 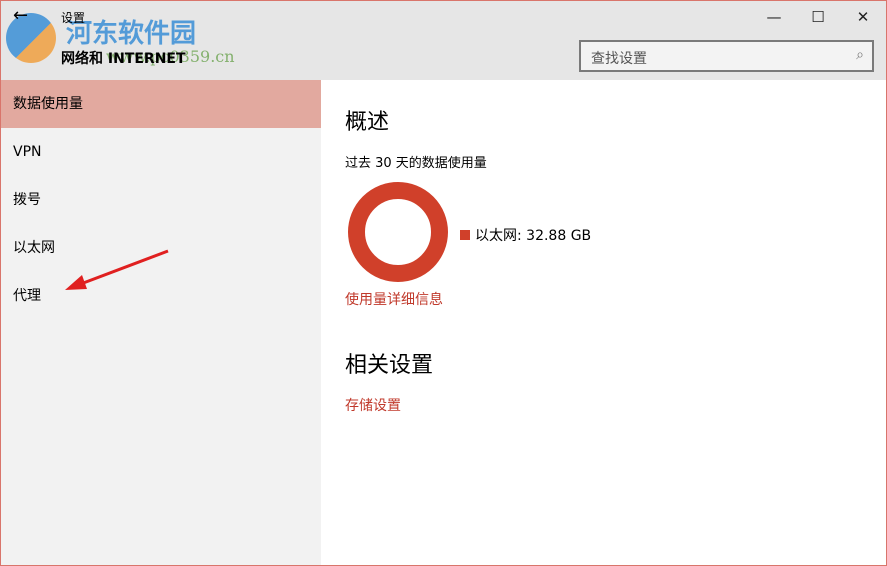 I want to click on sidebar-item-data-usage: 数据使用量, so click(x=161, y=104).